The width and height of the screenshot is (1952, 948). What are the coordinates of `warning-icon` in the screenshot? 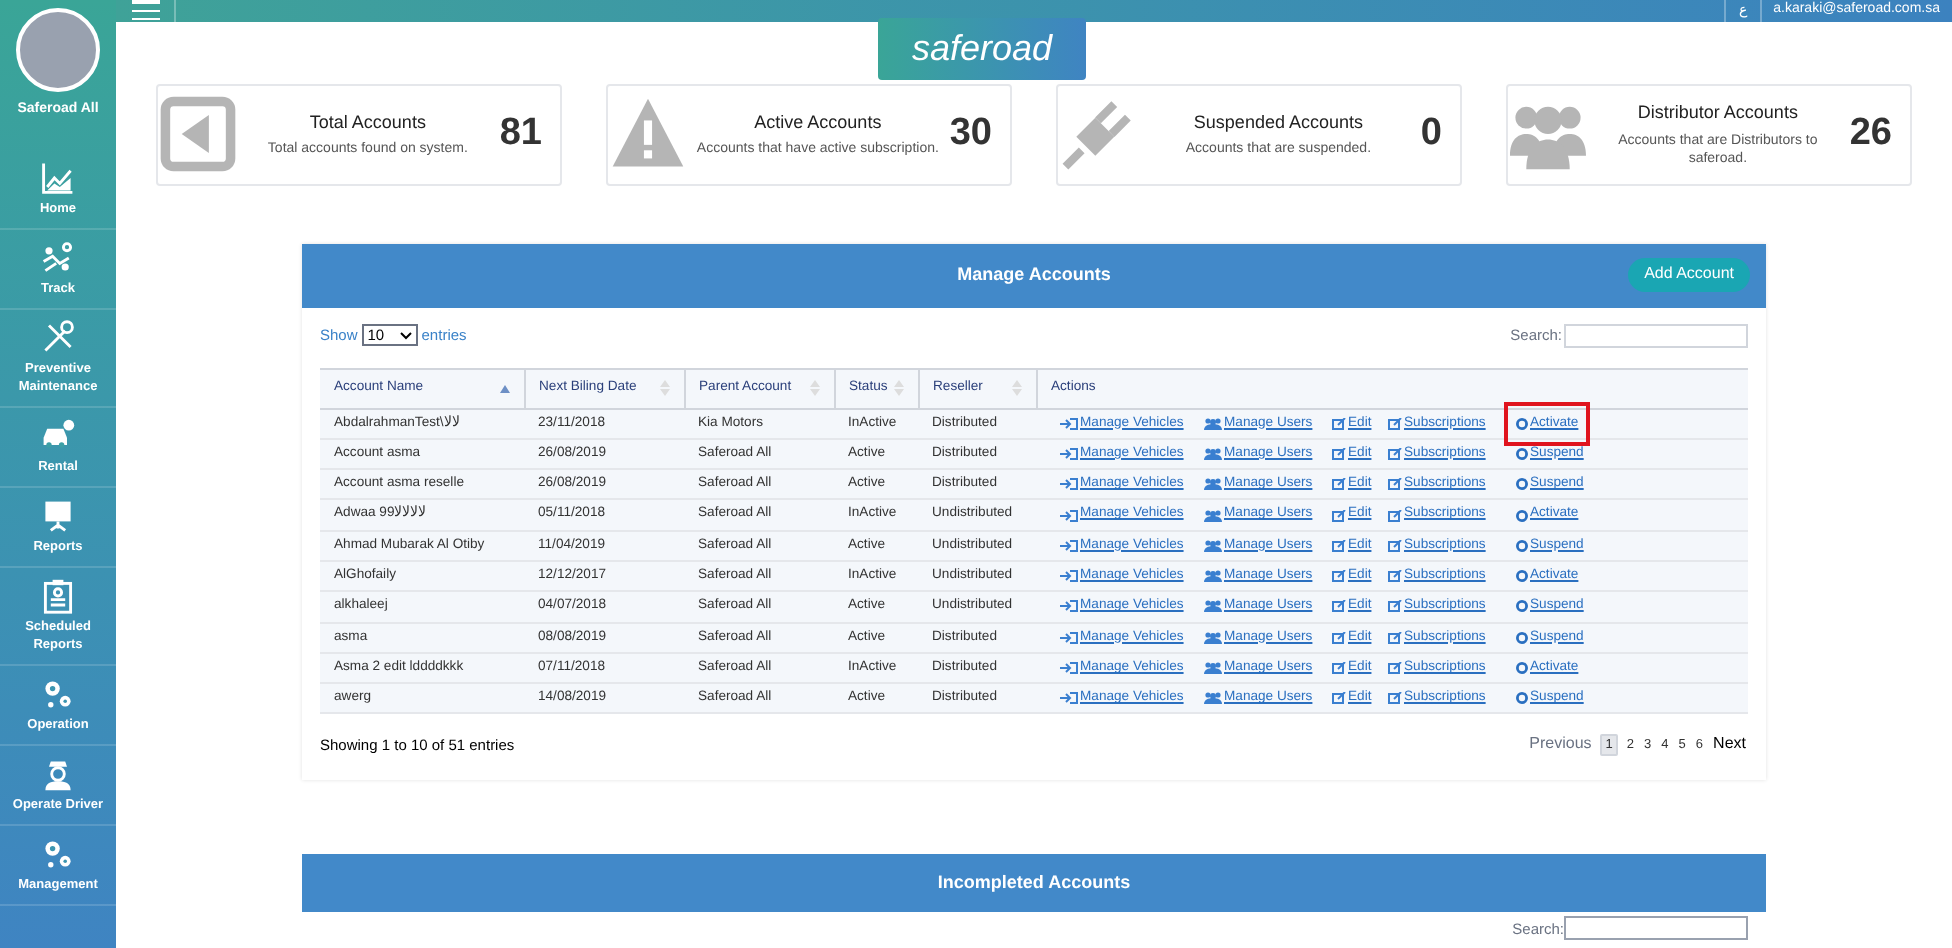 It's located at (648, 134).